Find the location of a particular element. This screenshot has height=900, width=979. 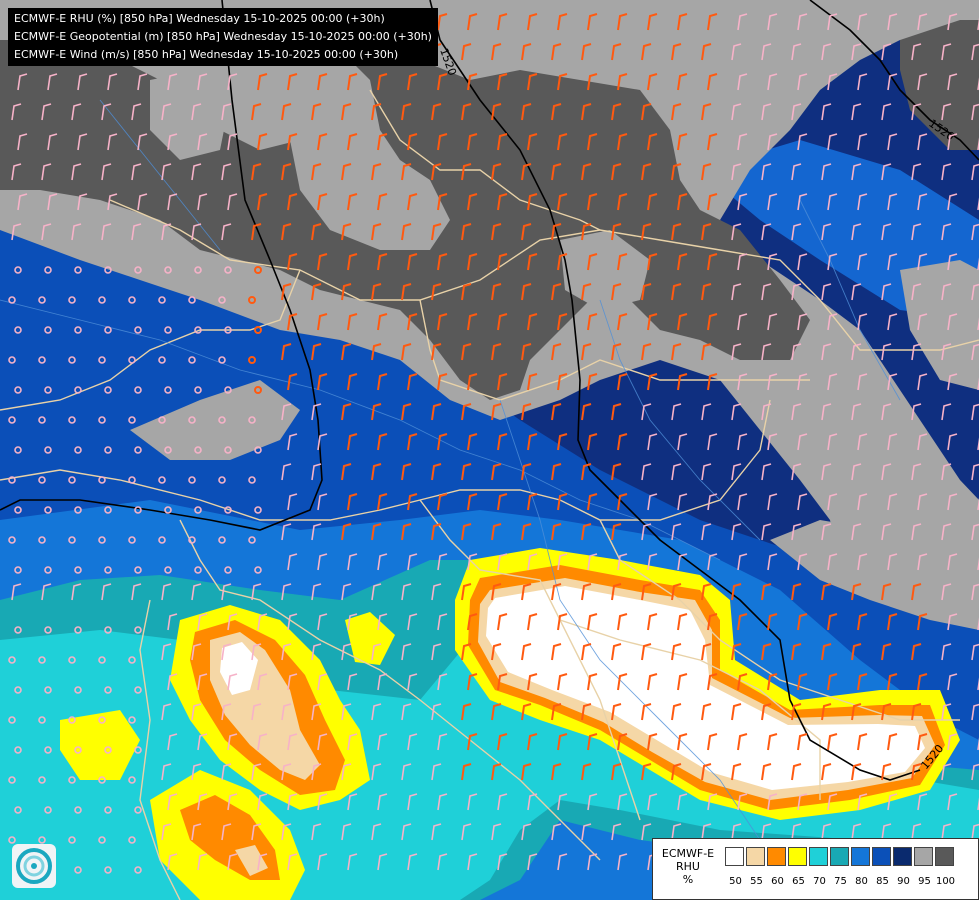

rhu-legend: ECMWF-E RHU % 50 55 60 65 70 75 80 85 90 95 100 is located at coordinates (815, 869).